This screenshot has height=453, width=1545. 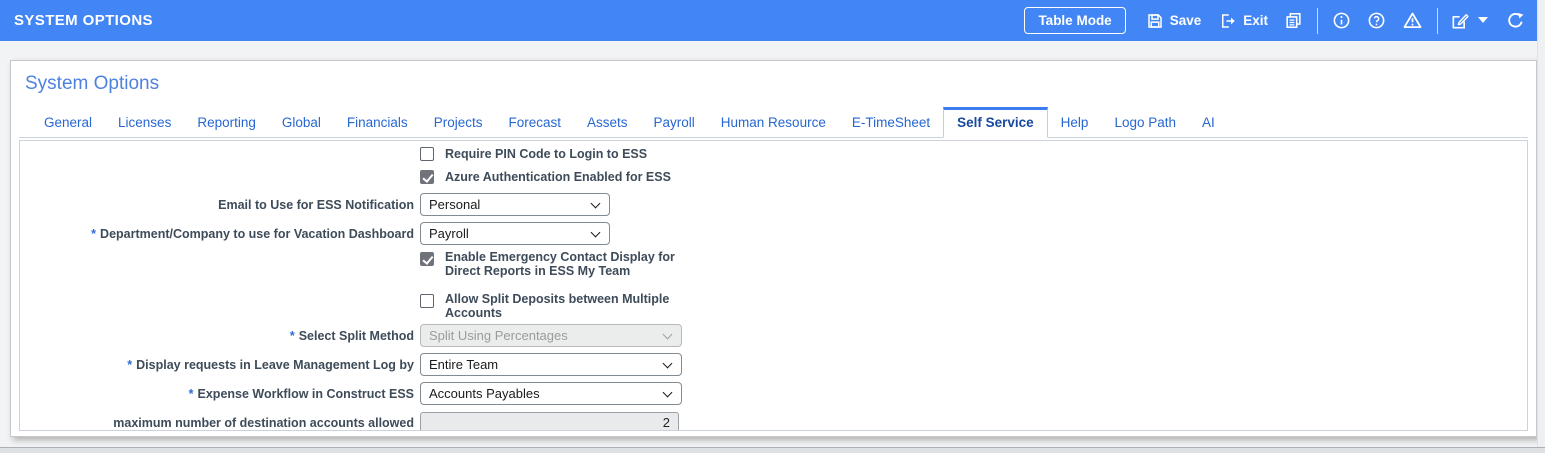 What do you see at coordinates (534, 123) in the screenshot?
I see `tab-forecast: Forecast` at bounding box center [534, 123].